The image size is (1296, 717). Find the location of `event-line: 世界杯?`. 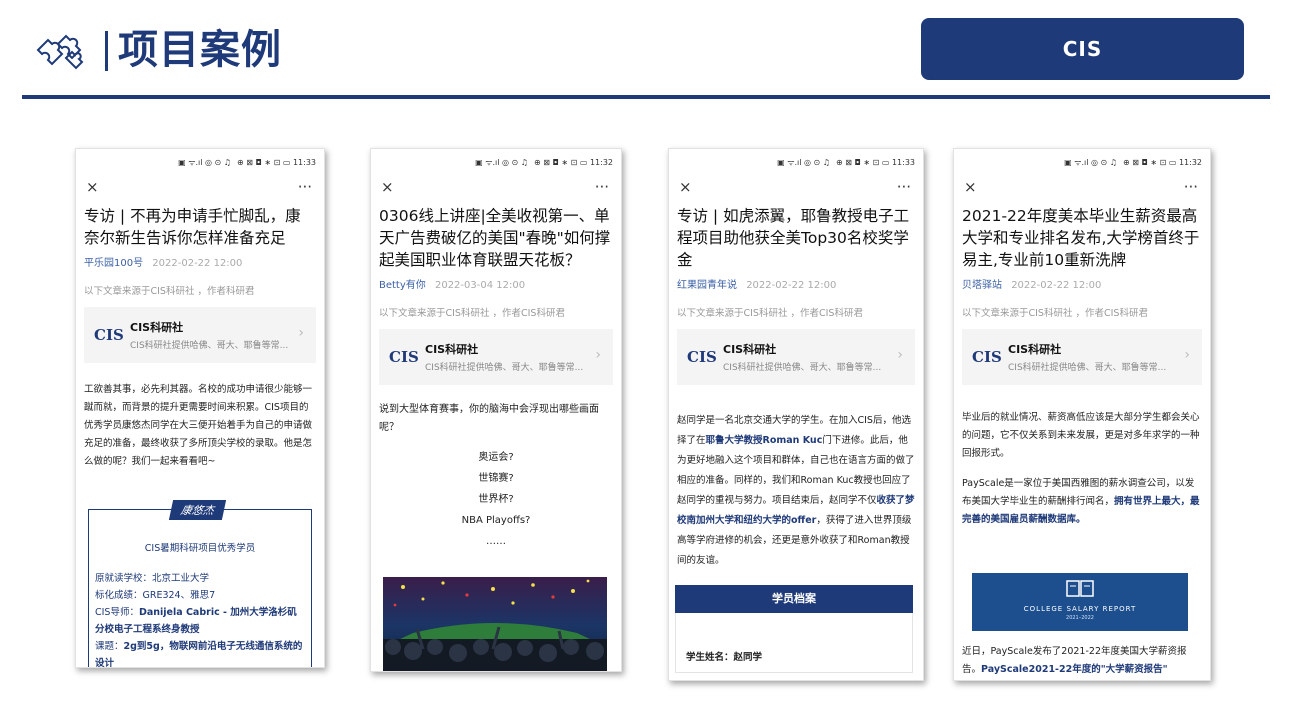

event-line: 世界杯? is located at coordinates (496, 499).